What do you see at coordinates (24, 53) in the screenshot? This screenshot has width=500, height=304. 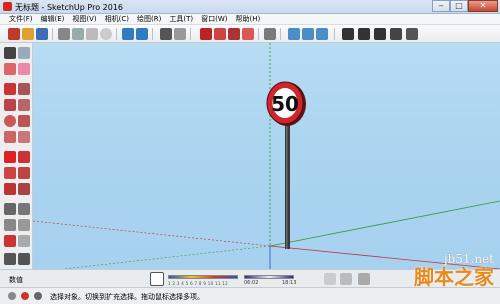 I see `make-component-icon` at bounding box center [24, 53].